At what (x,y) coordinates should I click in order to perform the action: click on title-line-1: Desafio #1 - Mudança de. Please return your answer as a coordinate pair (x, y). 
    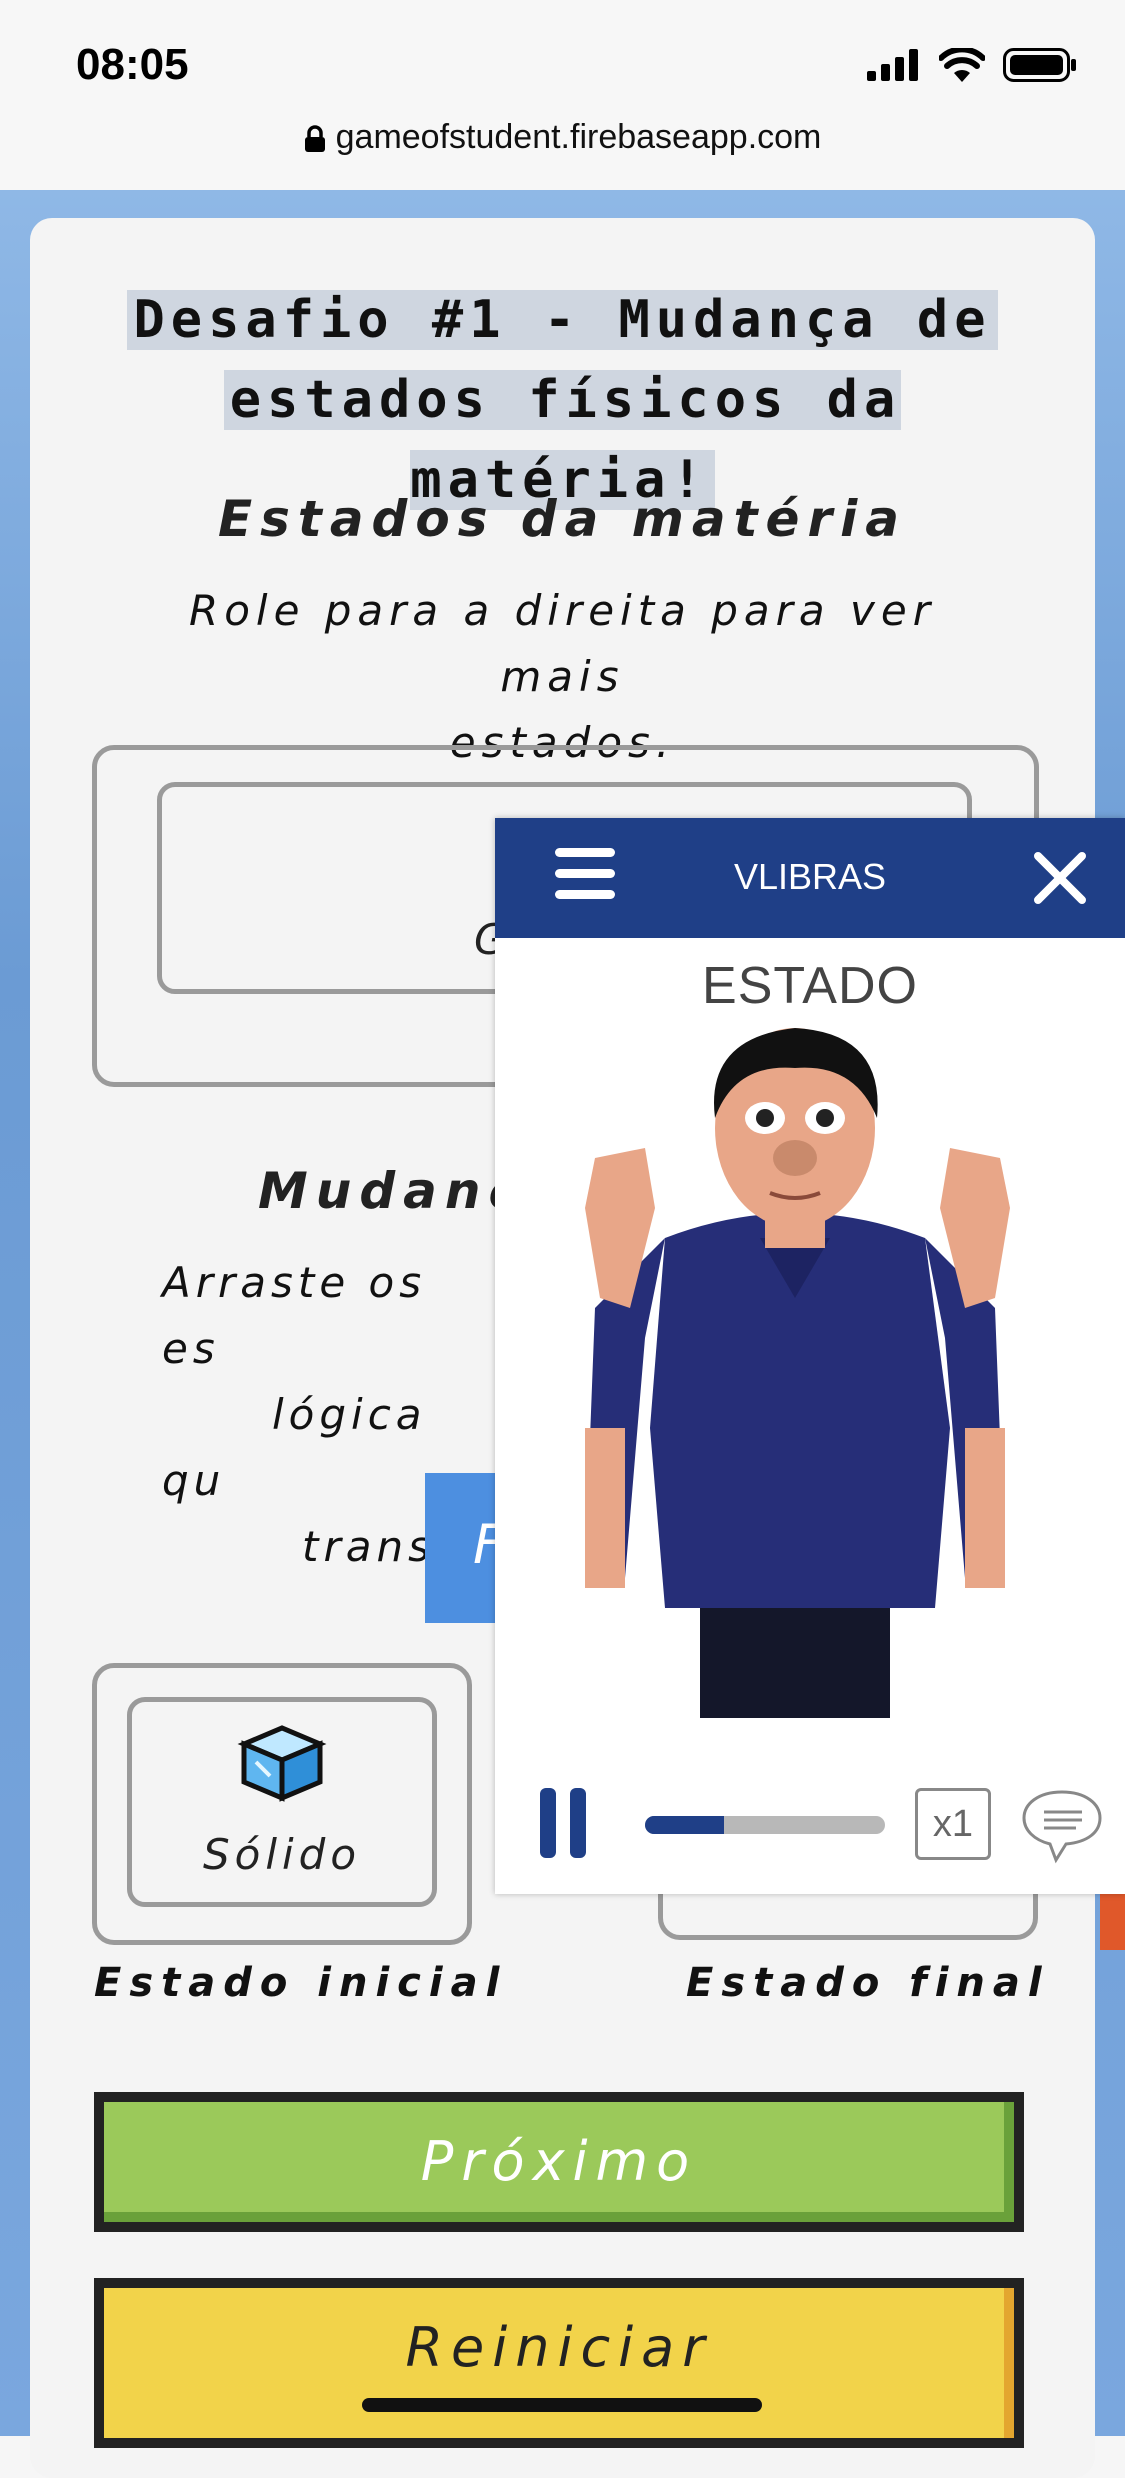
    Looking at the image, I should click on (562, 320).